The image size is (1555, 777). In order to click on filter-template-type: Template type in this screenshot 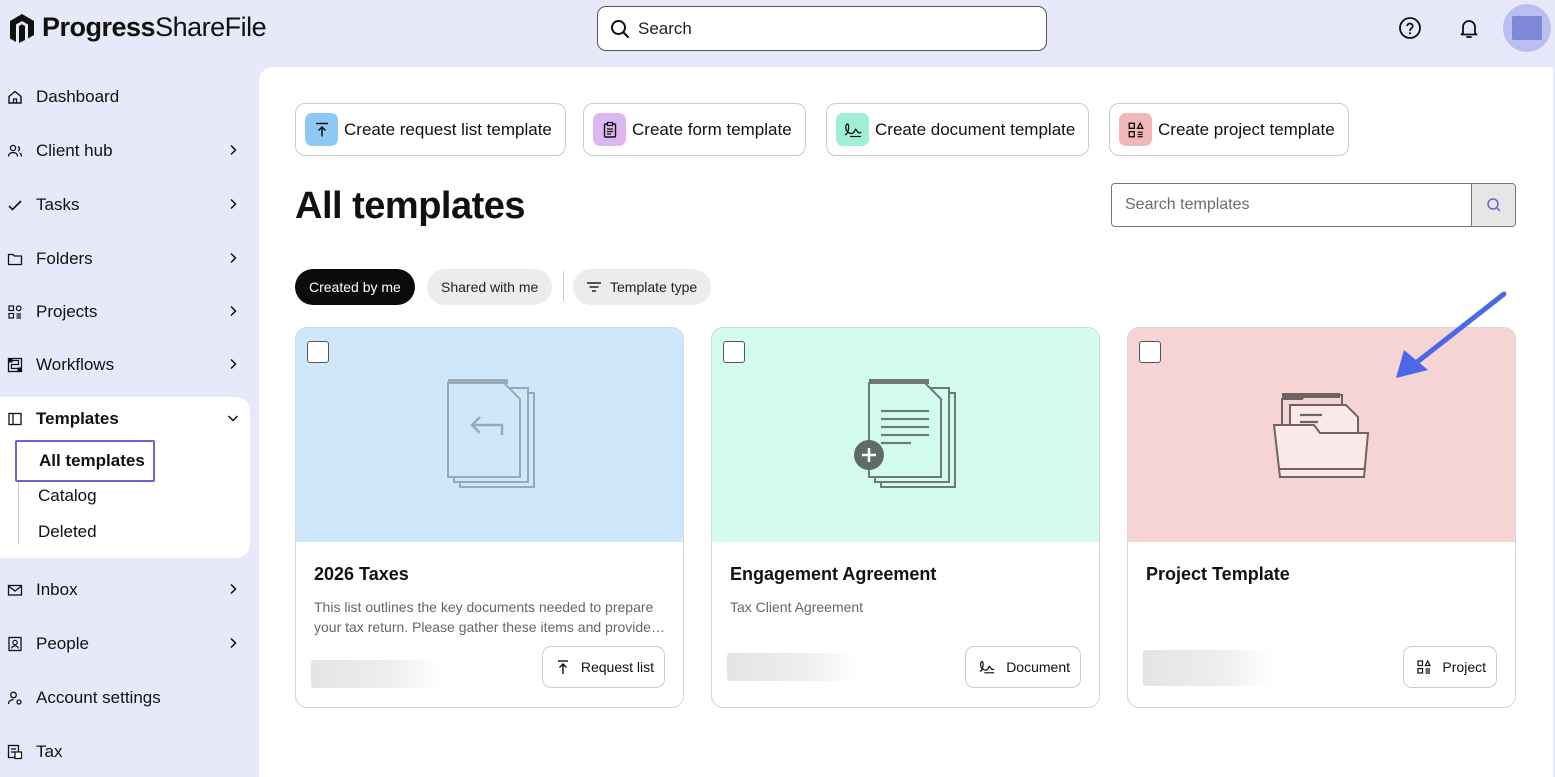, I will do `click(642, 287)`.